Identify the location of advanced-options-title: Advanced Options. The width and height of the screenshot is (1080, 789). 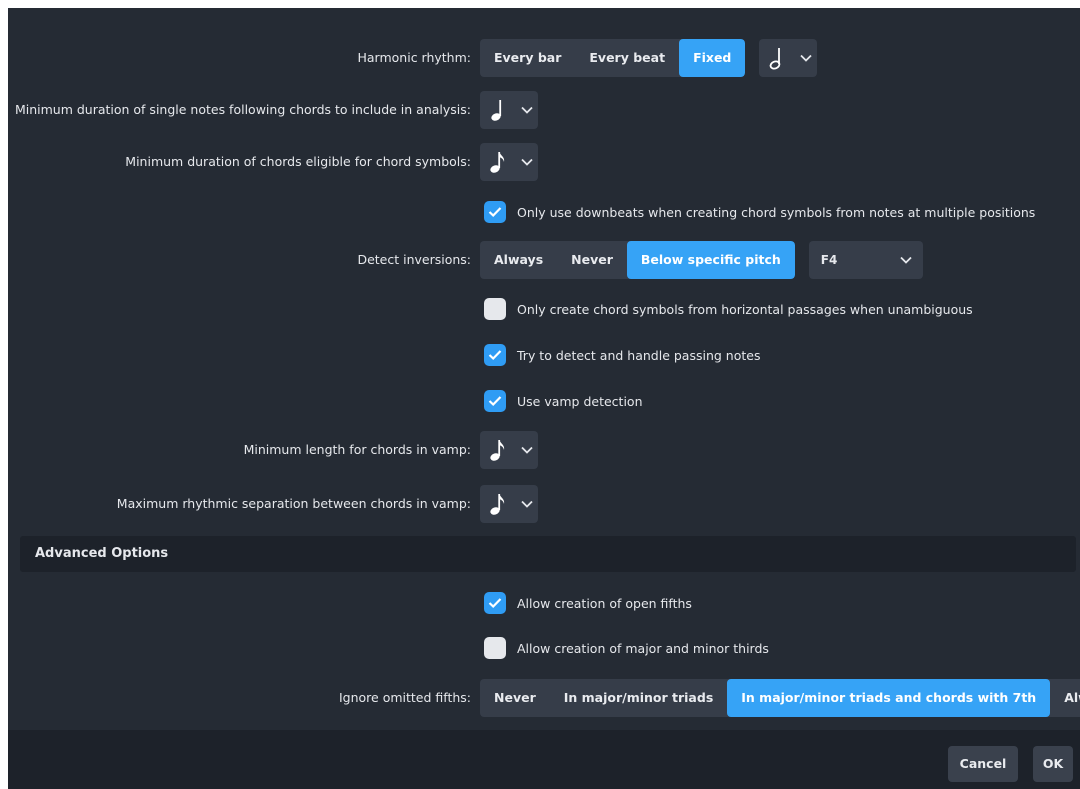
(102, 553).